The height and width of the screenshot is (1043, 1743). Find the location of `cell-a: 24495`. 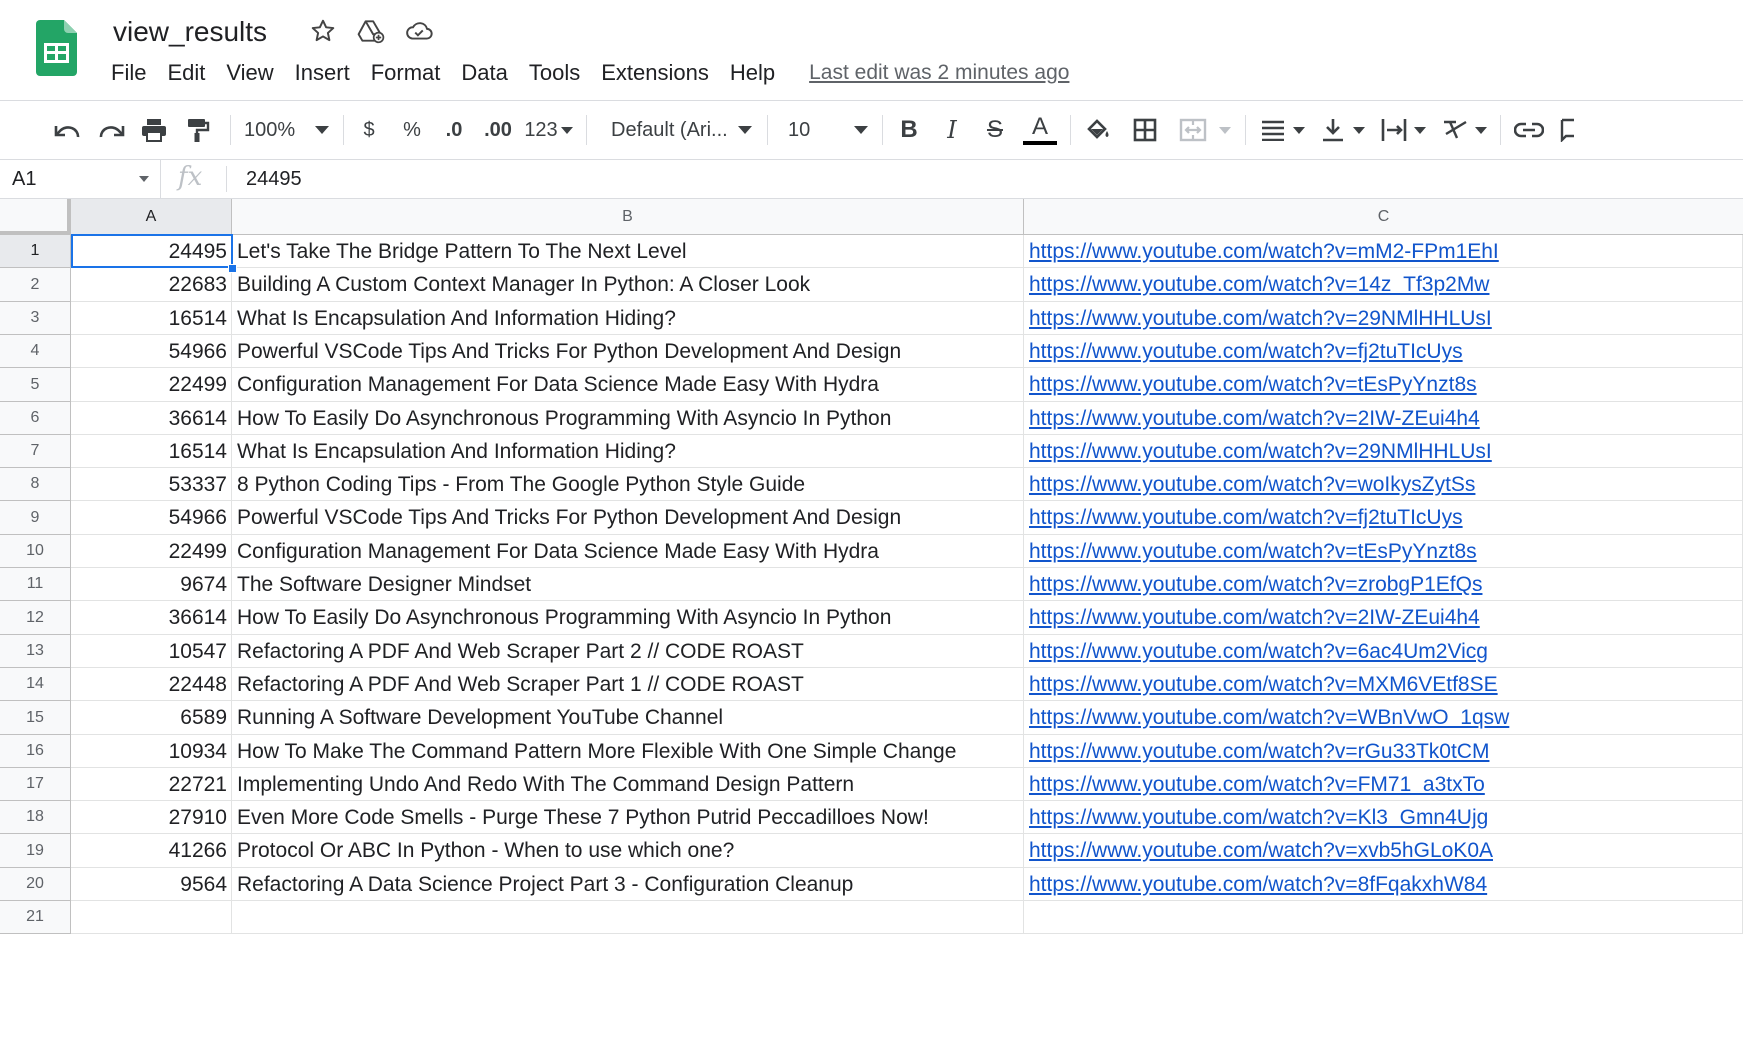

cell-a: 24495 is located at coordinates (151, 251).